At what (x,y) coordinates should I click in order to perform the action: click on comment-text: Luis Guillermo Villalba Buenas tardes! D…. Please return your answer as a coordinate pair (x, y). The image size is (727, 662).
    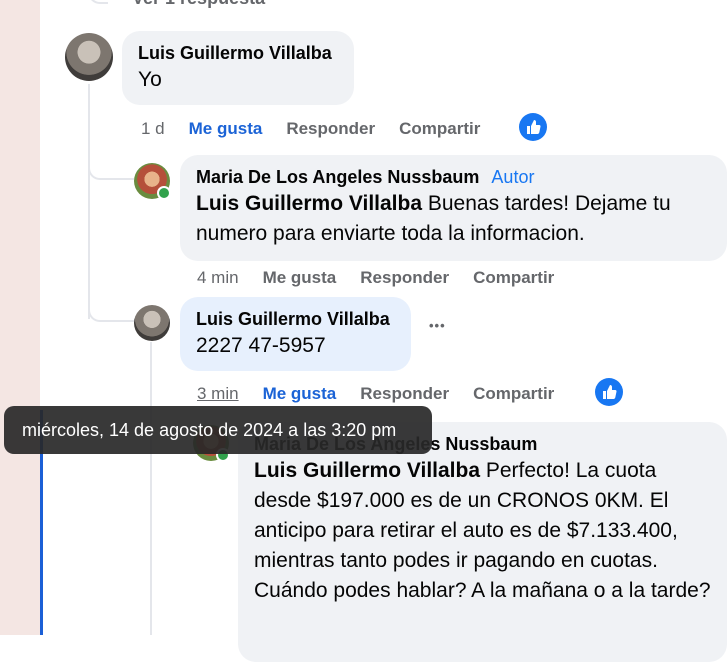
    Looking at the image, I should click on (453, 219).